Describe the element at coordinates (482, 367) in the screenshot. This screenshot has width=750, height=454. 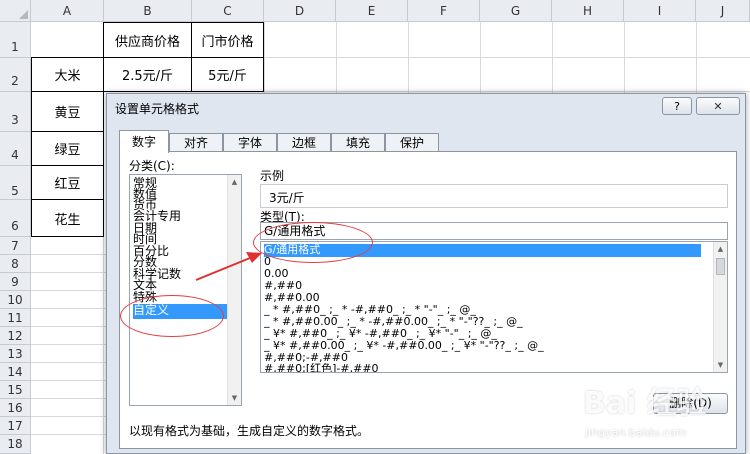
I see `format-item: #,##0;[红色]-#,##0` at that location.